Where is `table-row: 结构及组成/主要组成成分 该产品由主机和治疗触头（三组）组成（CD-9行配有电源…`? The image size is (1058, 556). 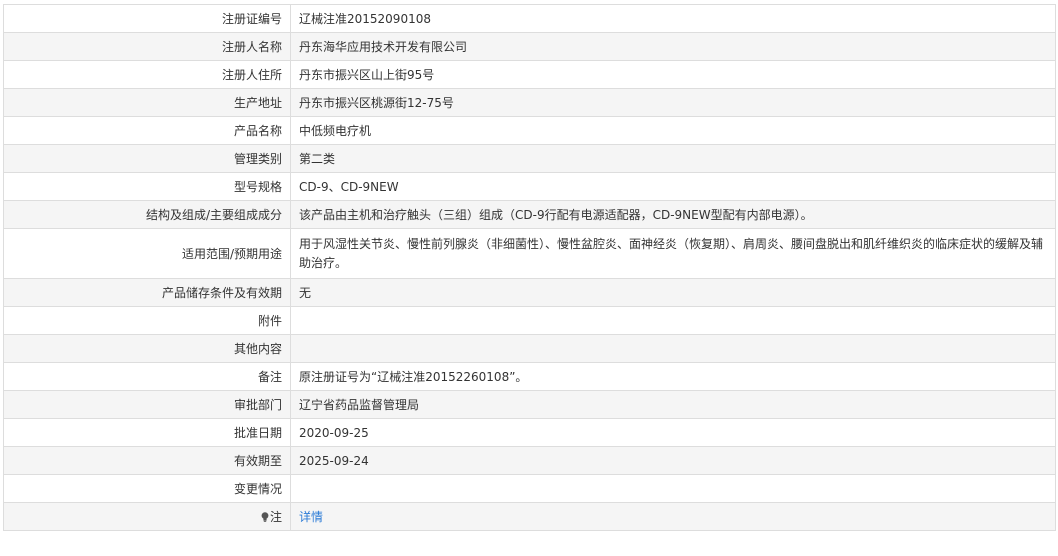 table-row: 结构及组成/主要组成成分 该产品由主机和治疗触头（三组）组成（CD-9行配有电源… is located at coordinates (529, 214).